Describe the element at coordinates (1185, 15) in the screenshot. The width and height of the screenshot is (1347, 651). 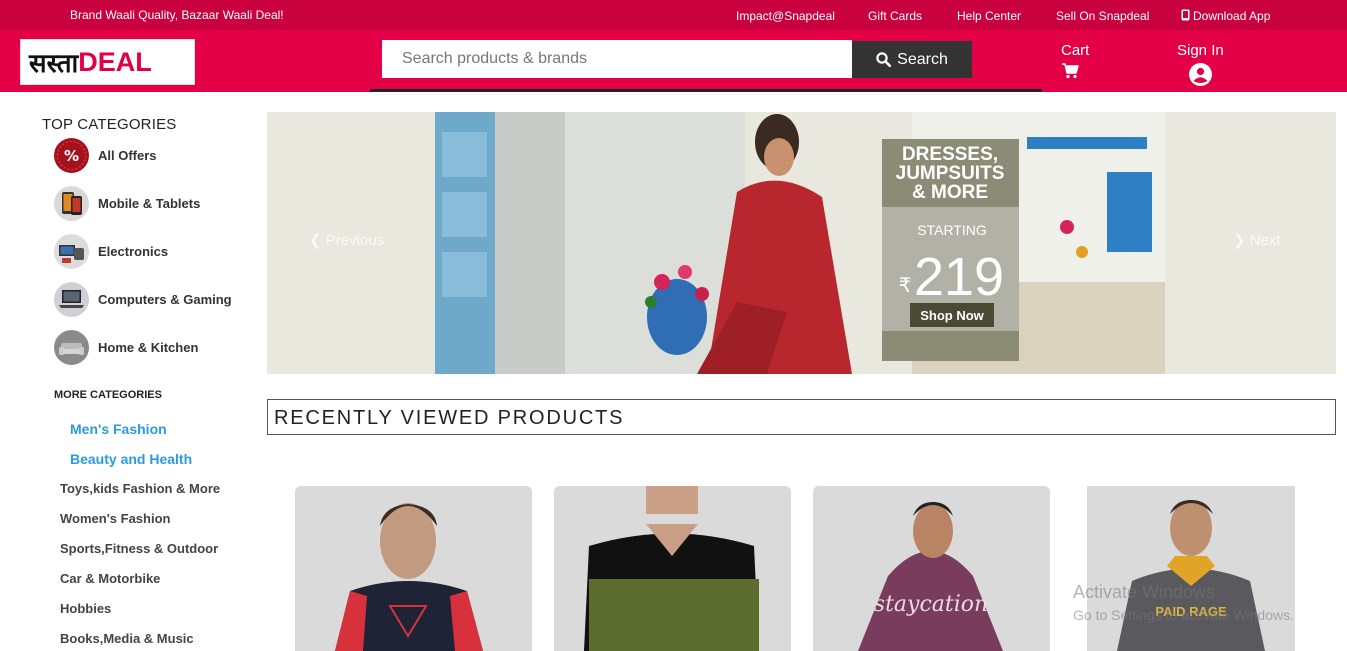
I see `phone-icon` at that location.